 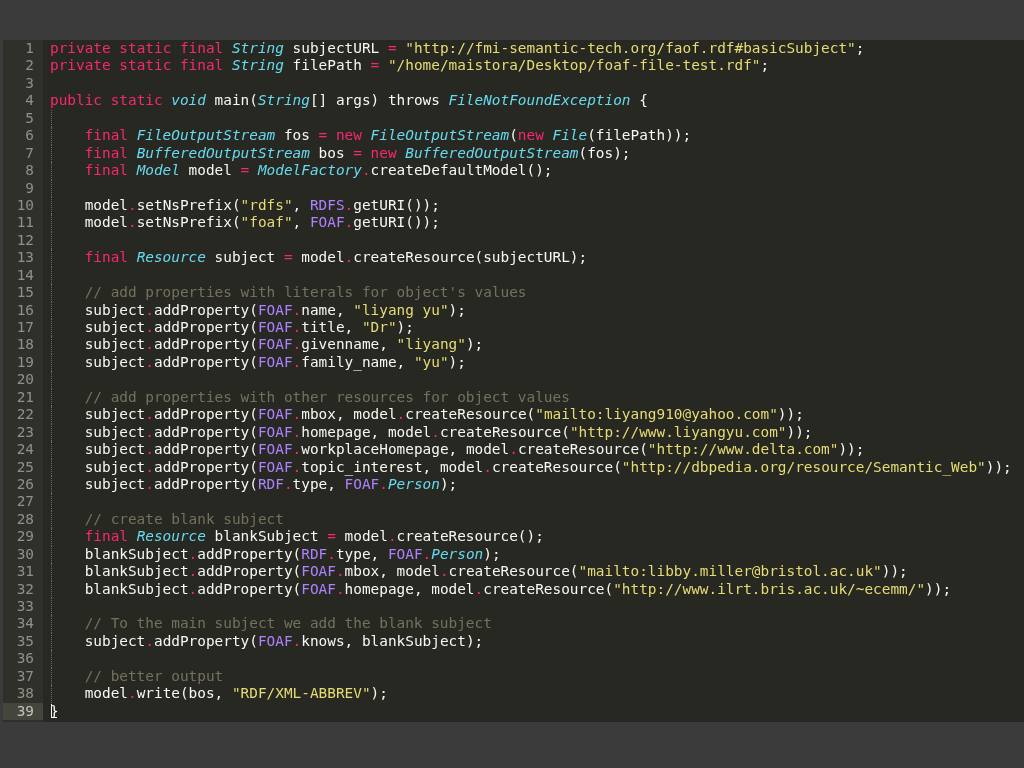 I want to click on line-number: 16, so click(x=25, y=310).